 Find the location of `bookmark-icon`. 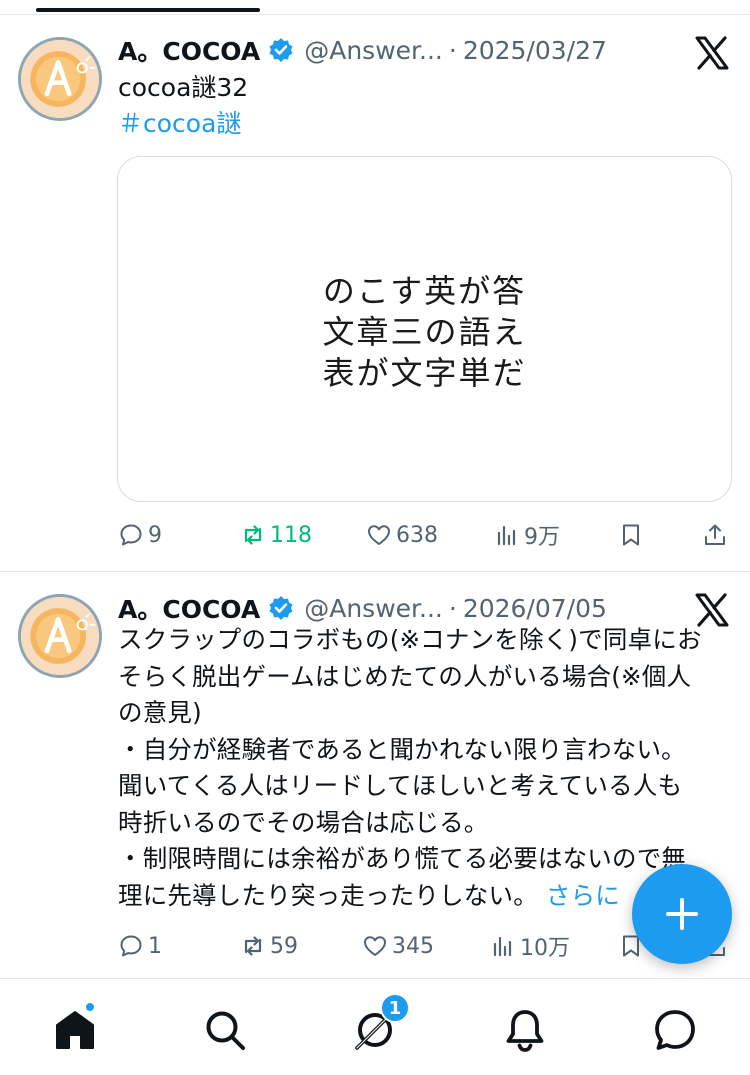

bookmark-icon is located at coordinates (631, 535).